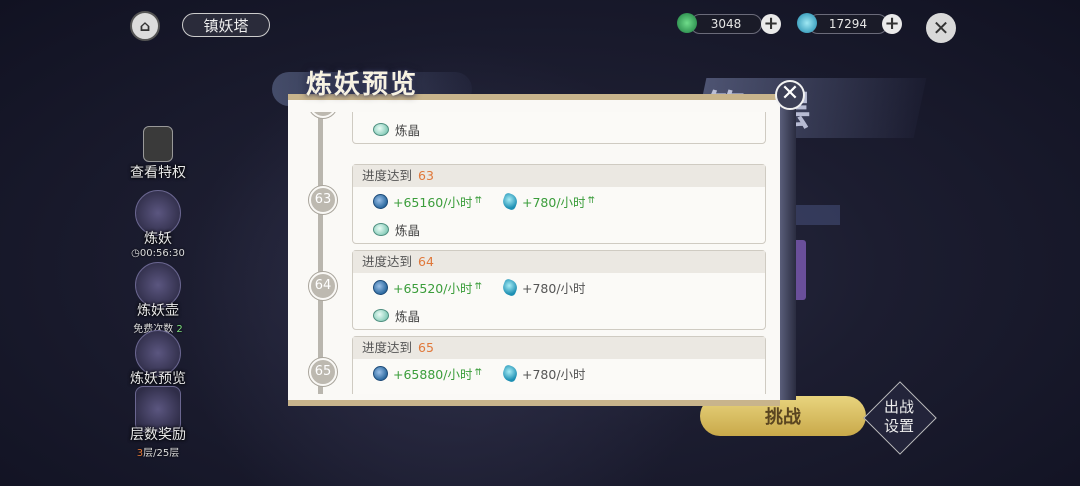  Describe the element at coordinates (158, 359) in the screenshot. I see `preview-button: 炼妖预览` at that location.